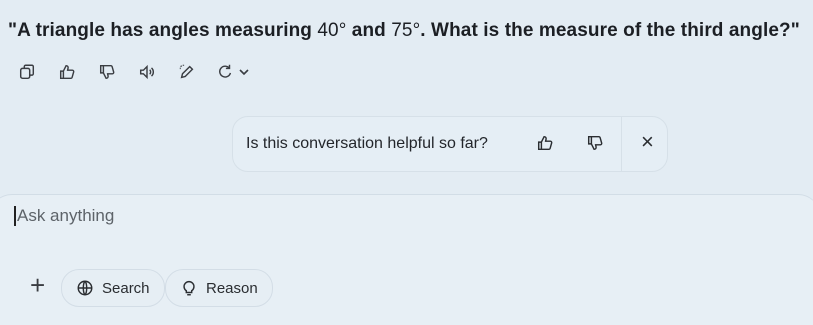 Image resolution: width=813 pixels, height=325 pixels. I want to click on feedback-thumbs-up-icon, so click(545, 143).